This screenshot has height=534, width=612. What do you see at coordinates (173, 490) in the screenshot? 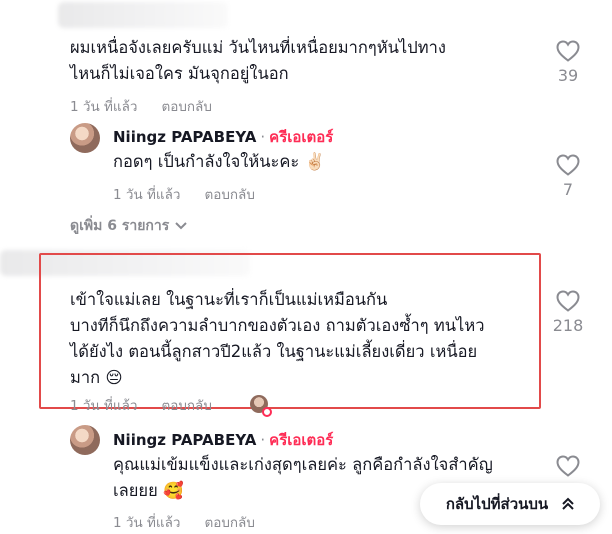
I see `smiling-face-hearts-emoji: 🥰` at bounding box center [173, 490].